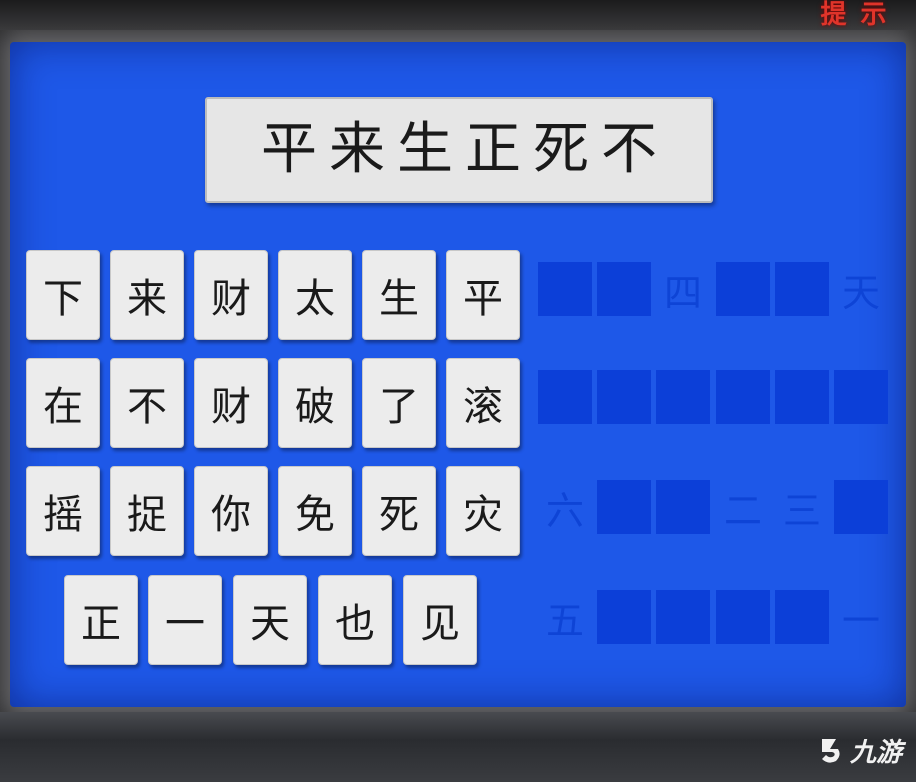  What do you see at coordinates (483, 511) in the screenshot?
I see `char-tile: 灾` at bounding box center [483, 511].